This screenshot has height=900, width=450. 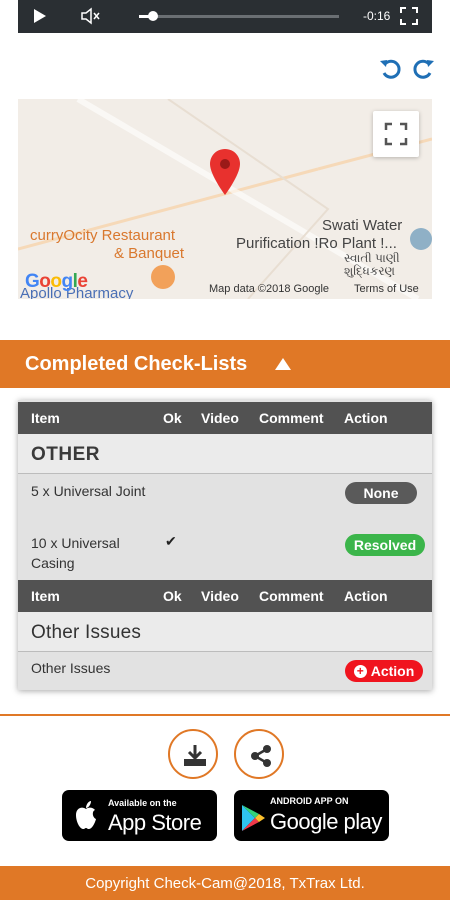 What do you see at coordinates (225, 454) in the screenshot?
I see `group-title-other: OTHER` at bounding box center [225, 454].